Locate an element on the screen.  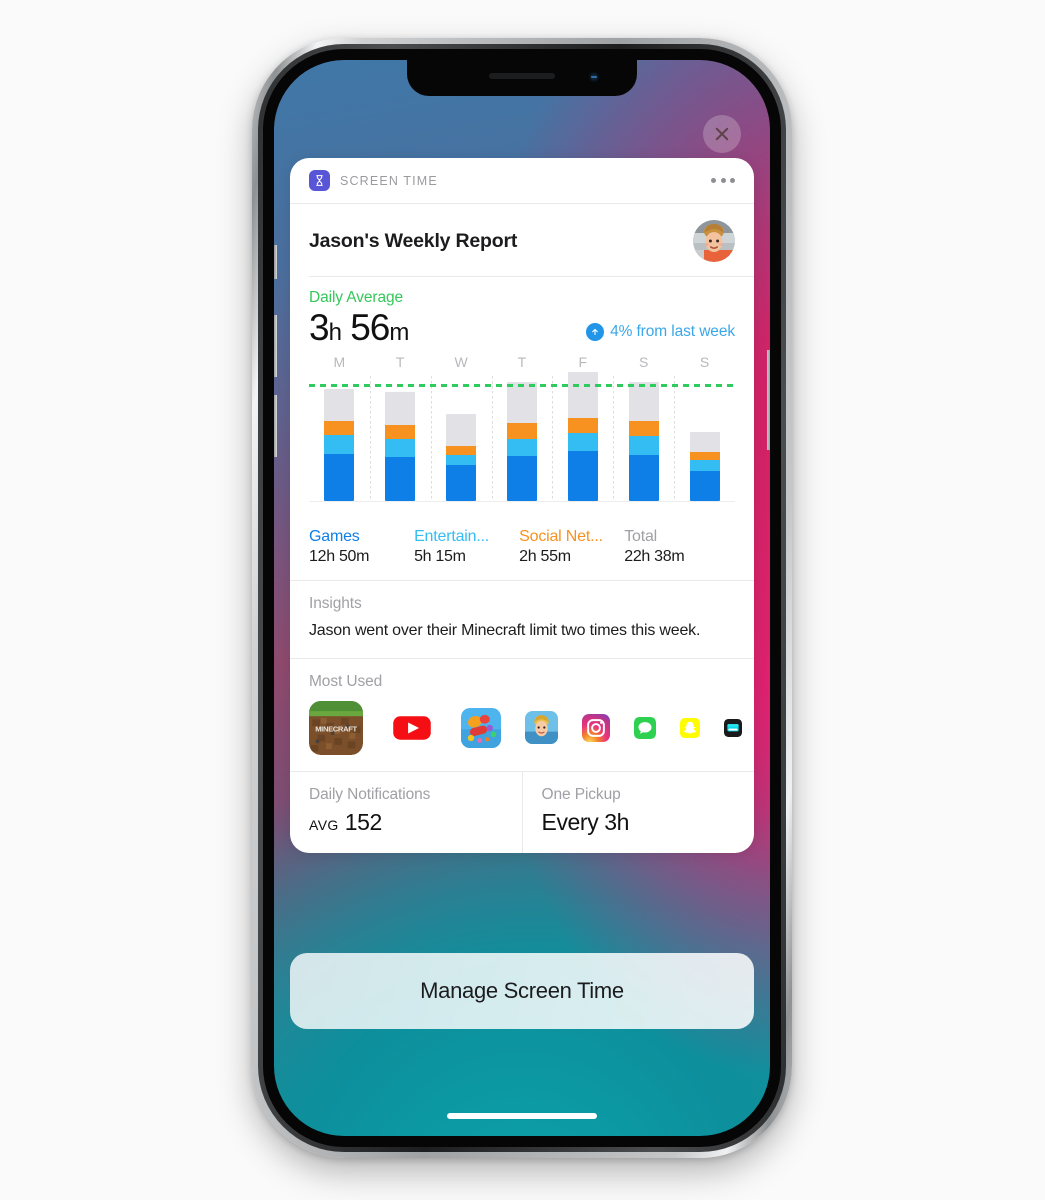
legend-category-value: 12h 50m is located at coordinates (339, 556).